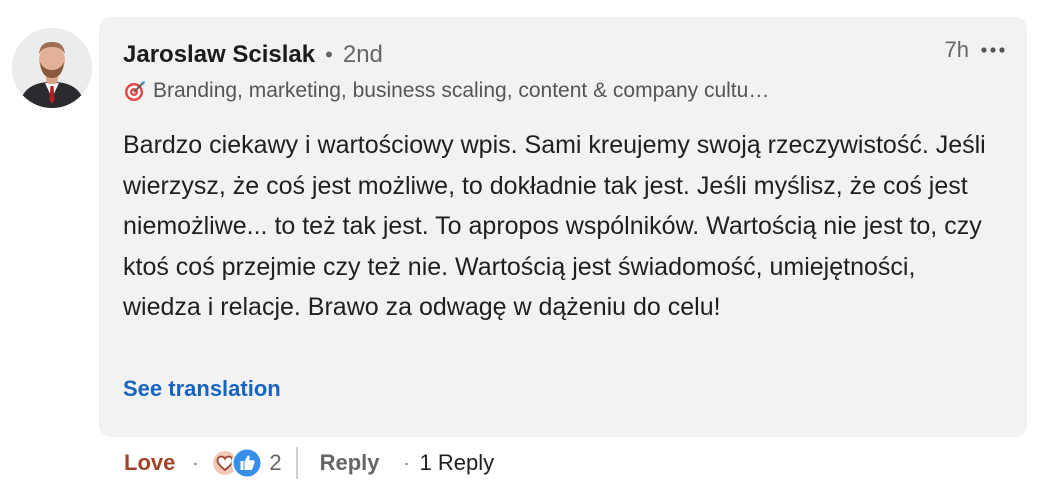 This screenshot has height=492, width=1046. I want to click on comment-timestamp: 7h, so click(956, 49).